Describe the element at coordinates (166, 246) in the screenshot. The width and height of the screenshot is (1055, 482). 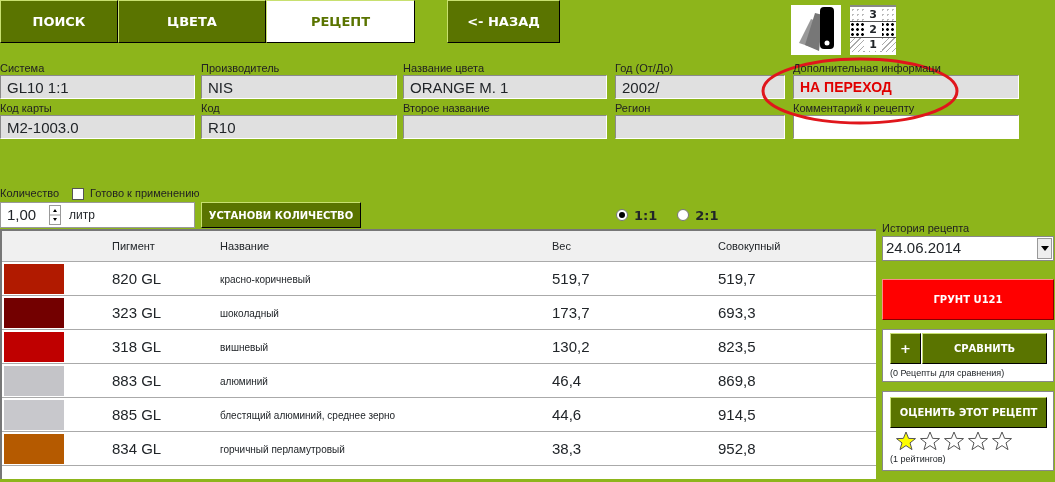
I see `column-header: Пигмент` at that location.